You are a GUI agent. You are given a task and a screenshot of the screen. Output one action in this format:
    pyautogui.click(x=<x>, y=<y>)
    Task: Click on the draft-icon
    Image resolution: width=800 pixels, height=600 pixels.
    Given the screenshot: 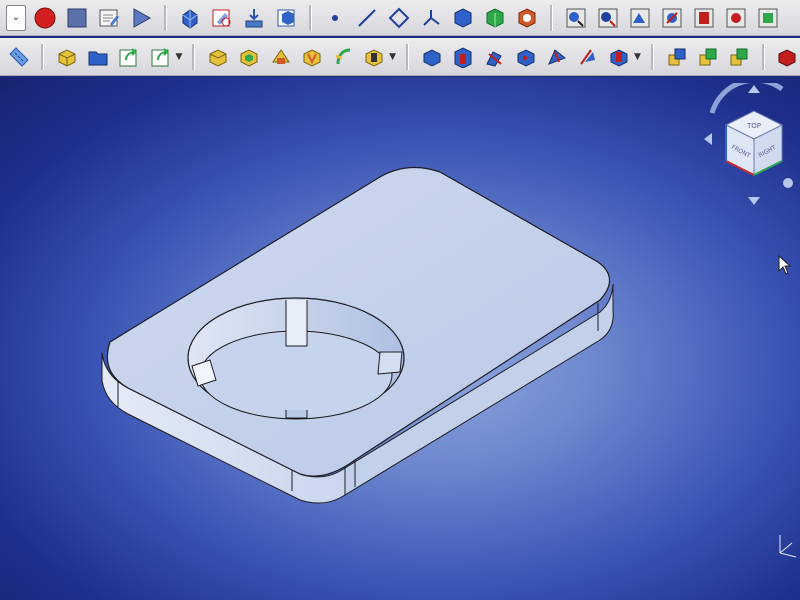 What is the action you would take?
    pyautogui.click(x=494, y=57)
    